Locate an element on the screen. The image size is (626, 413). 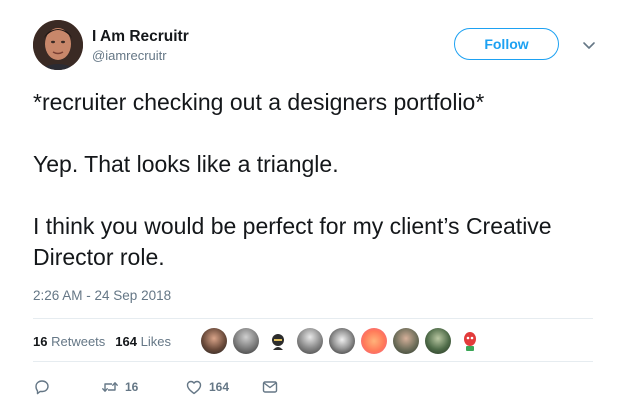
likes-label: Likes is located at coordinates (155, 341).